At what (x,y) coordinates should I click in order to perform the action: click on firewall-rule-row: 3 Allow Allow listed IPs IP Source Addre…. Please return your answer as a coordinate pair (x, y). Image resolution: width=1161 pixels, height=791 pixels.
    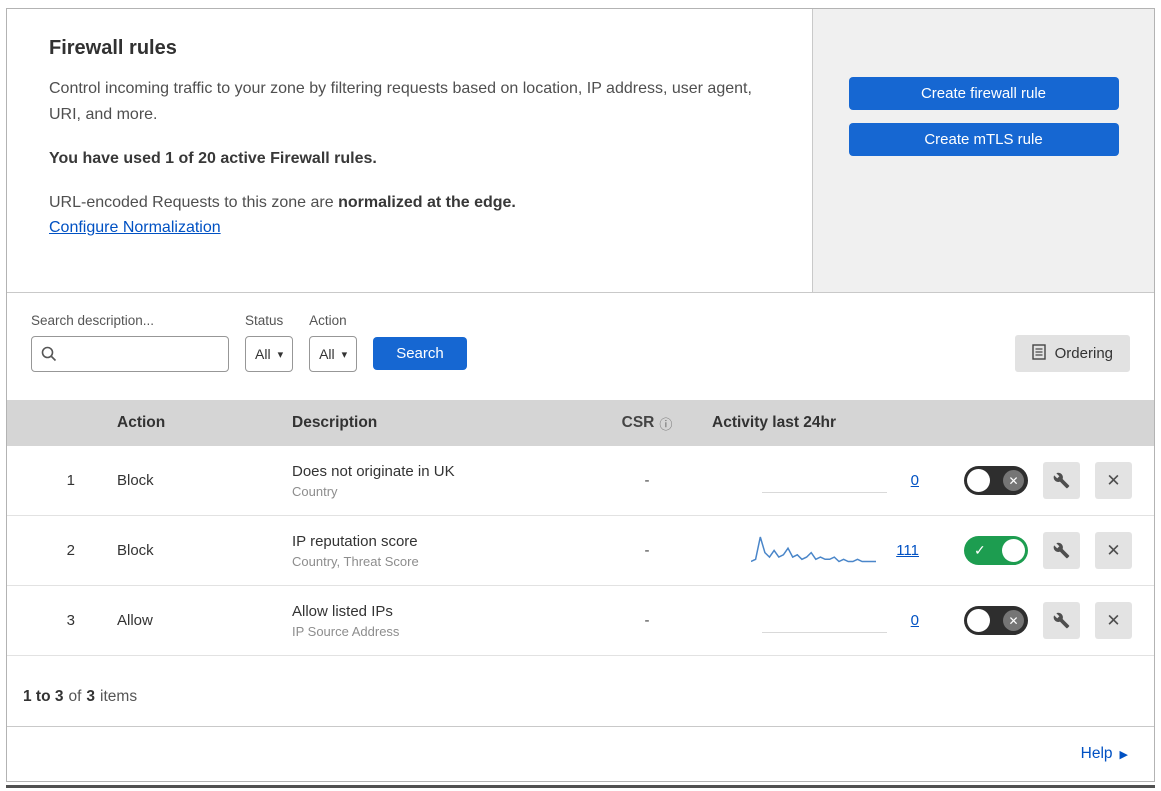
    Looking at the image, I should click on (580, 621).